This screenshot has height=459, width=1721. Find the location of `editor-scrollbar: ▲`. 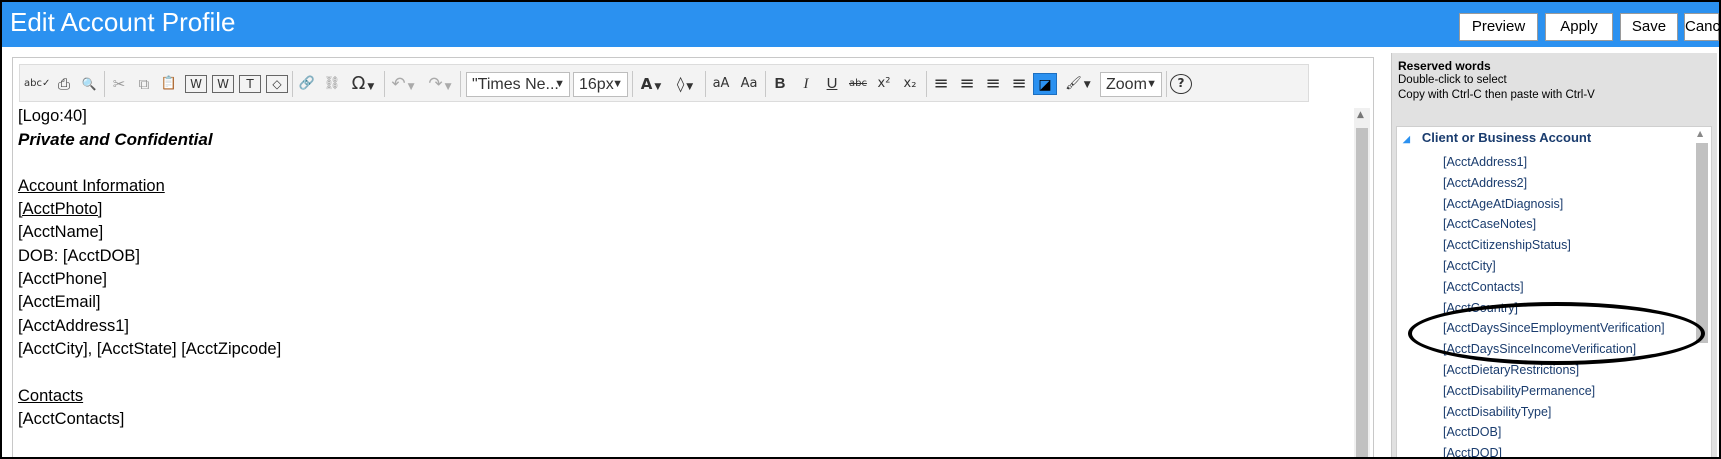

editor-scrollbar: ▲ is located at coordinates (1362, 282).